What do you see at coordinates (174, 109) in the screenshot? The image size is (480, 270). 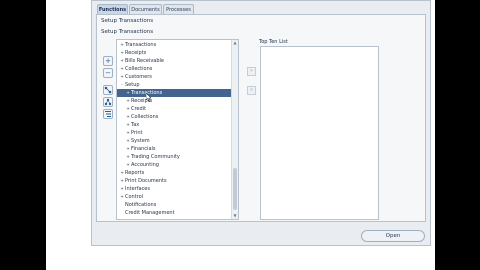 I see `tree-item-setup-credit: +Credit` at bounding box center [174, 109].